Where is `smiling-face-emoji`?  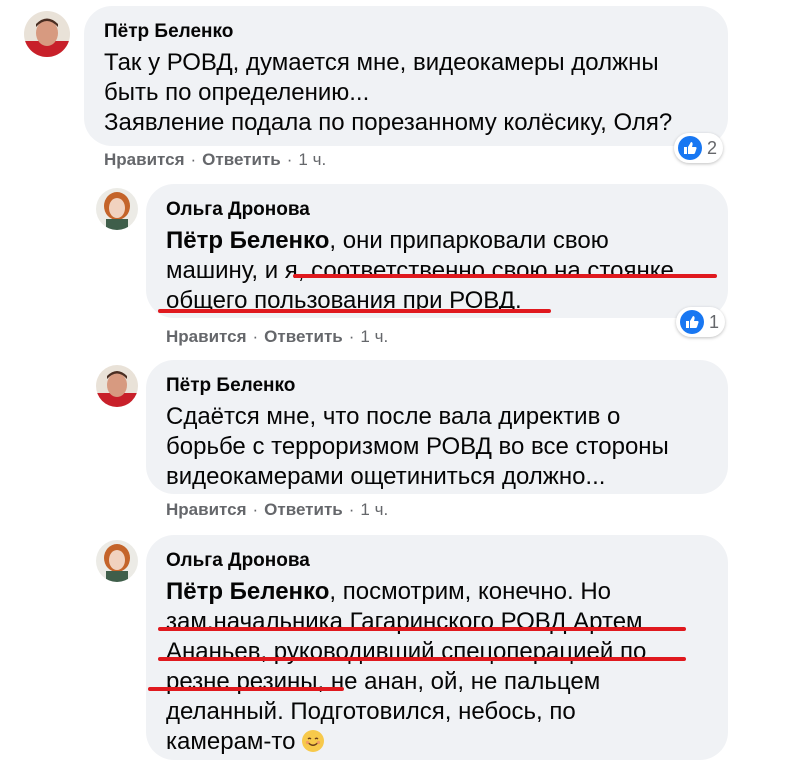 smiling-face-emoji is located at coordinates (313, 741).